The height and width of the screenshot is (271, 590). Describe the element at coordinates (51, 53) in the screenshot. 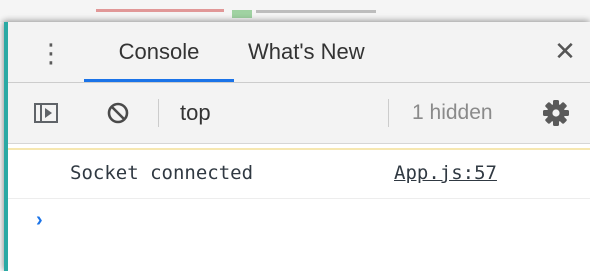

I see `kebab-menu-icon: ⋮` at that location.